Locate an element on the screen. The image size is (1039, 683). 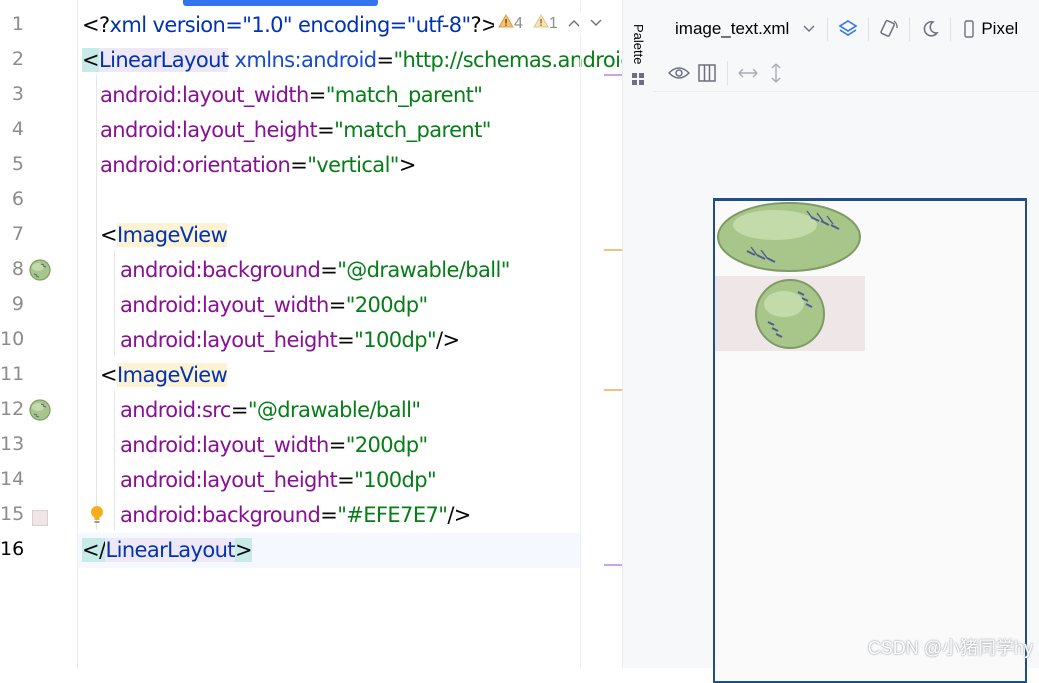
view-options-button is located at coordinates (679, 73).